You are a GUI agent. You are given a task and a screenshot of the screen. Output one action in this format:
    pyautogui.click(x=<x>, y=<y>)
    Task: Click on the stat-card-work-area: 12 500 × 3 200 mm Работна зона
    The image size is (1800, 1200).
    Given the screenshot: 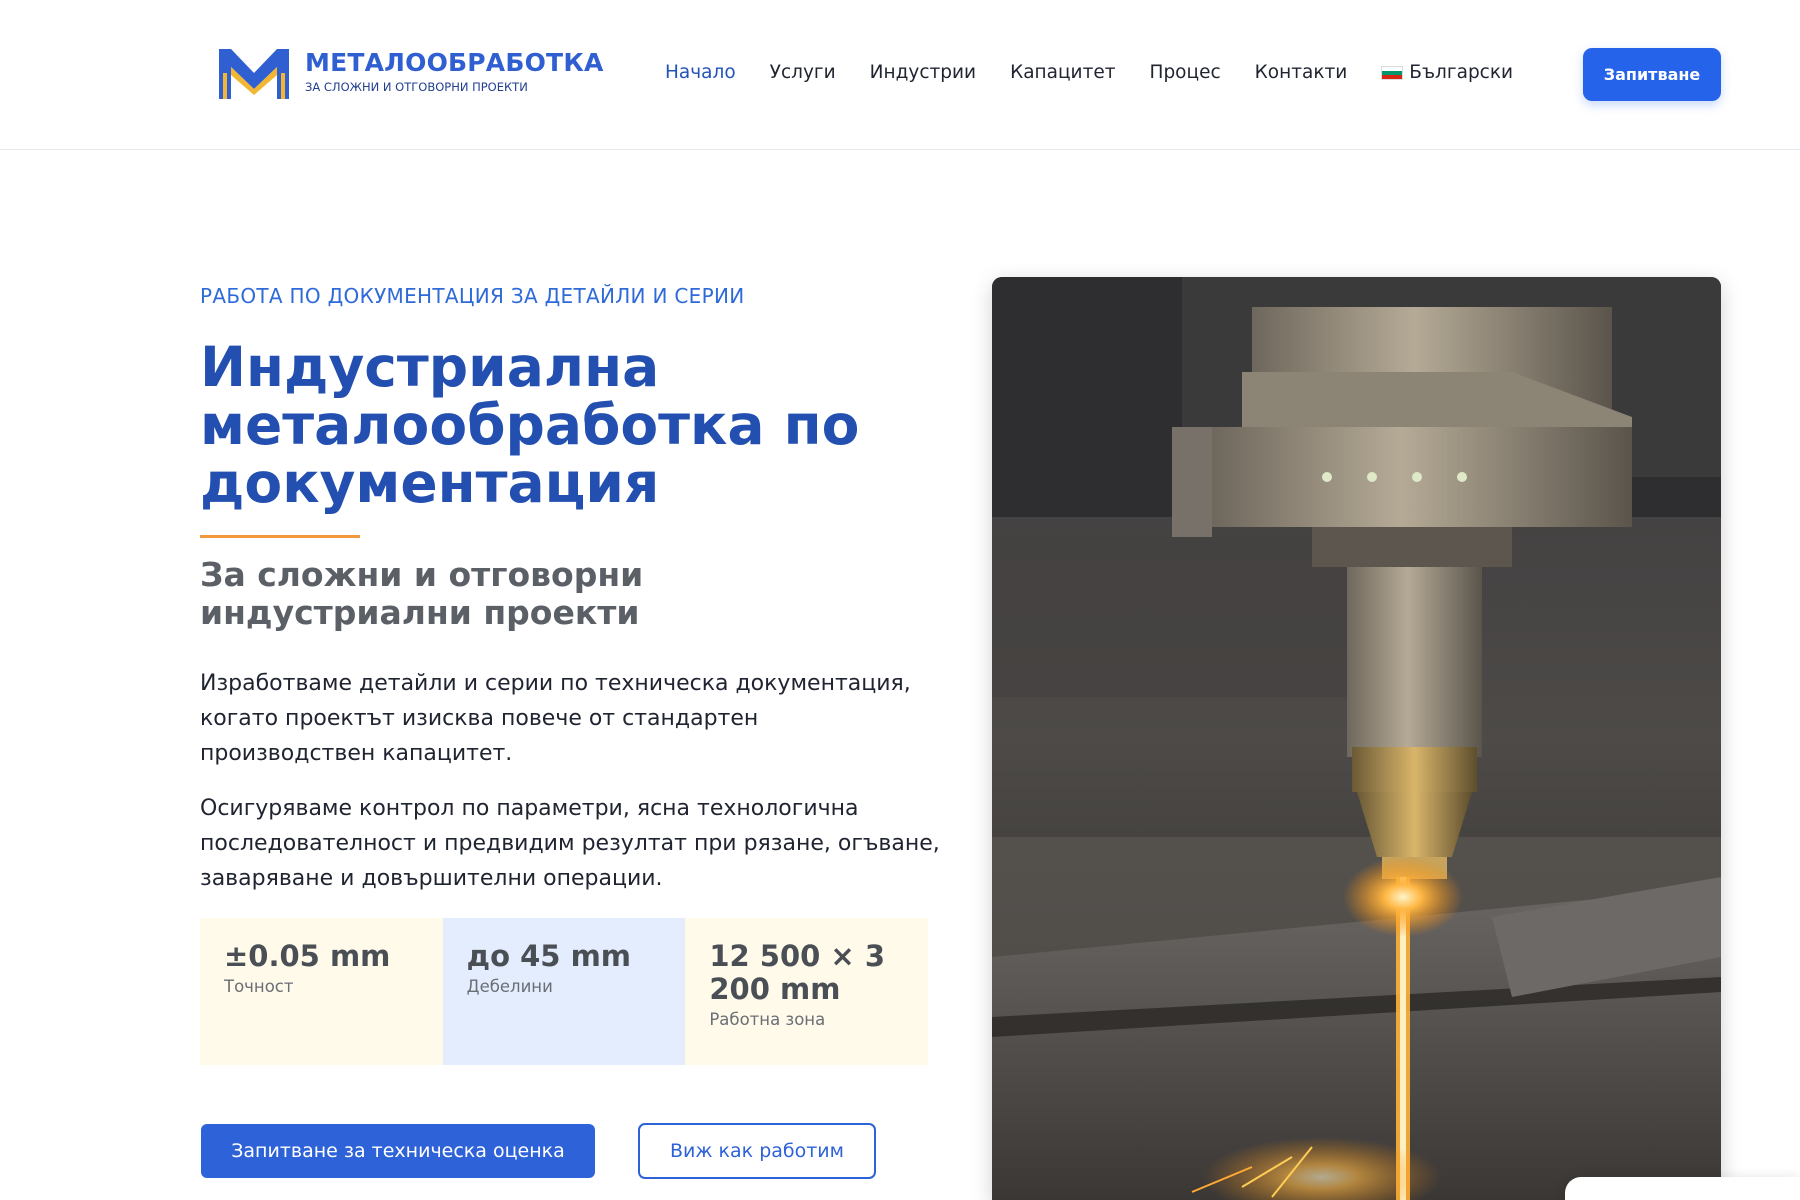 What is the action you would take?
    pyautogui.click(x=807, y=991)
    